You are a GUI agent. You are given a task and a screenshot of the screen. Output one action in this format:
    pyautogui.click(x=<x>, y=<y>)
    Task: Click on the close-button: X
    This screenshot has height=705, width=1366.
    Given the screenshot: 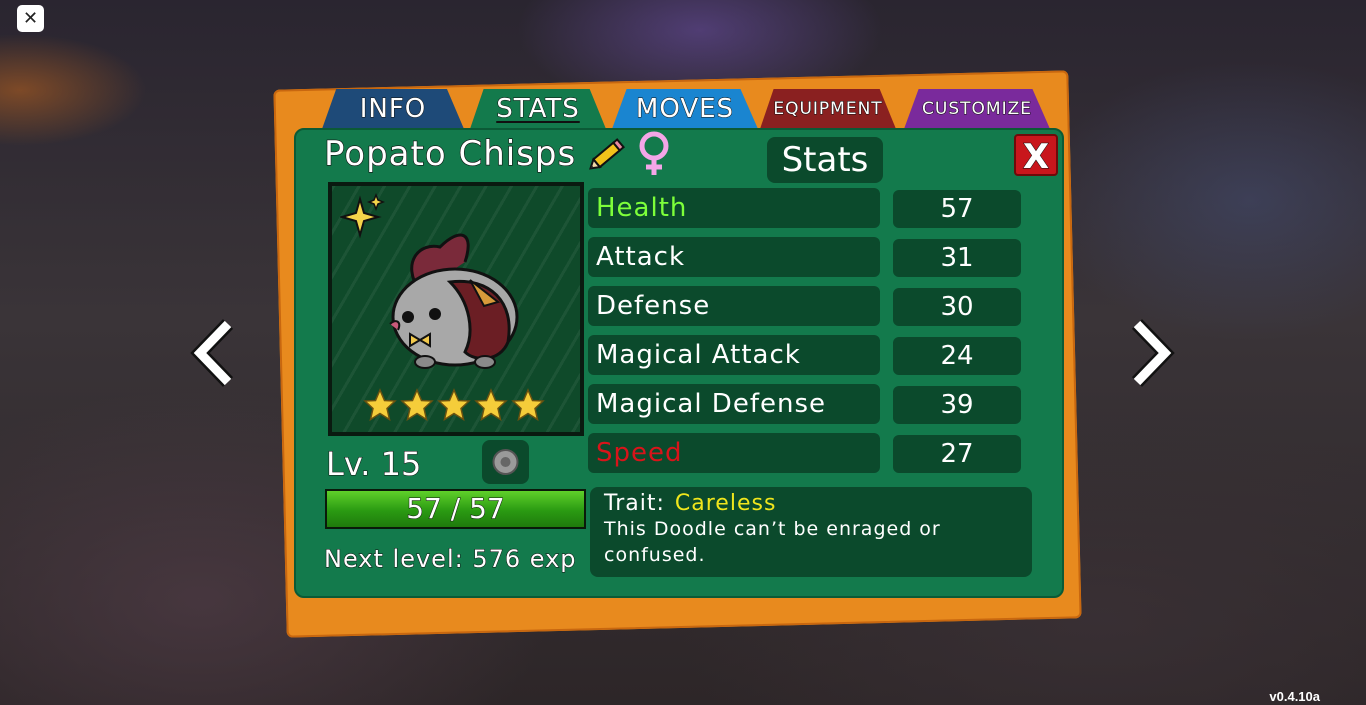 What is the action you would take?
    pyautogui.click(x=1036, y=156)
    